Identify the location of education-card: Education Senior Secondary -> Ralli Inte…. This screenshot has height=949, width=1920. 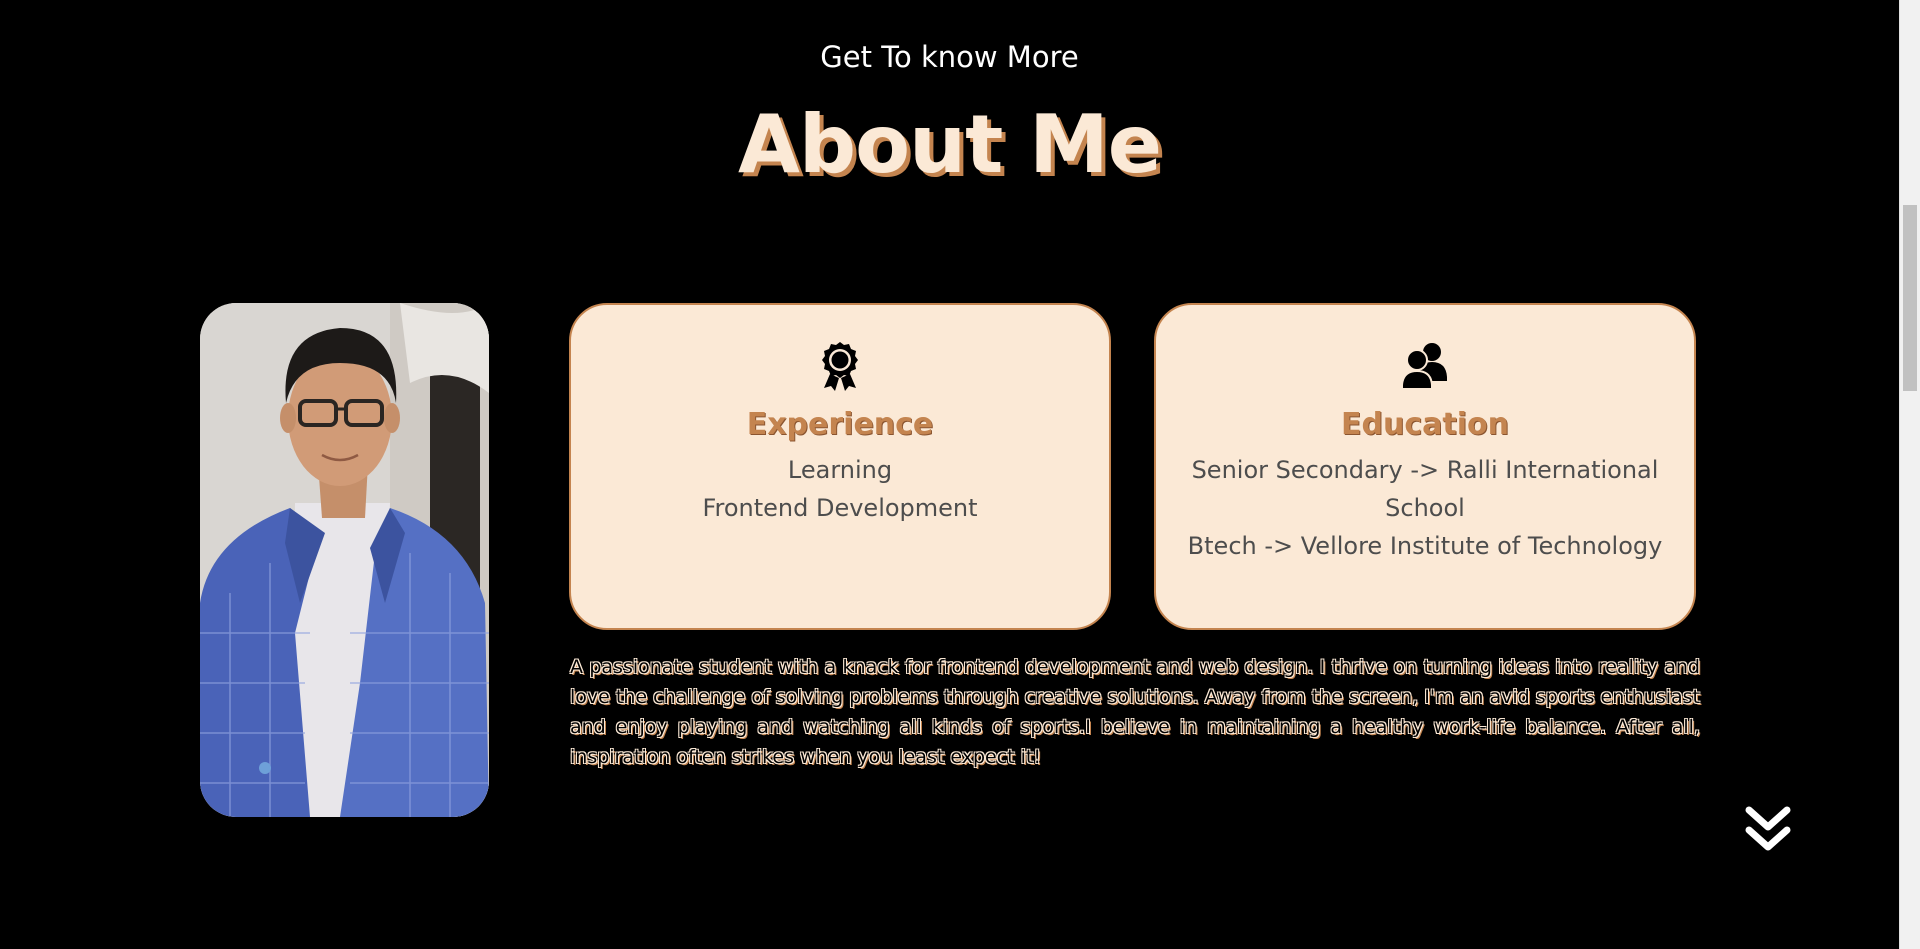
(1425, 466).